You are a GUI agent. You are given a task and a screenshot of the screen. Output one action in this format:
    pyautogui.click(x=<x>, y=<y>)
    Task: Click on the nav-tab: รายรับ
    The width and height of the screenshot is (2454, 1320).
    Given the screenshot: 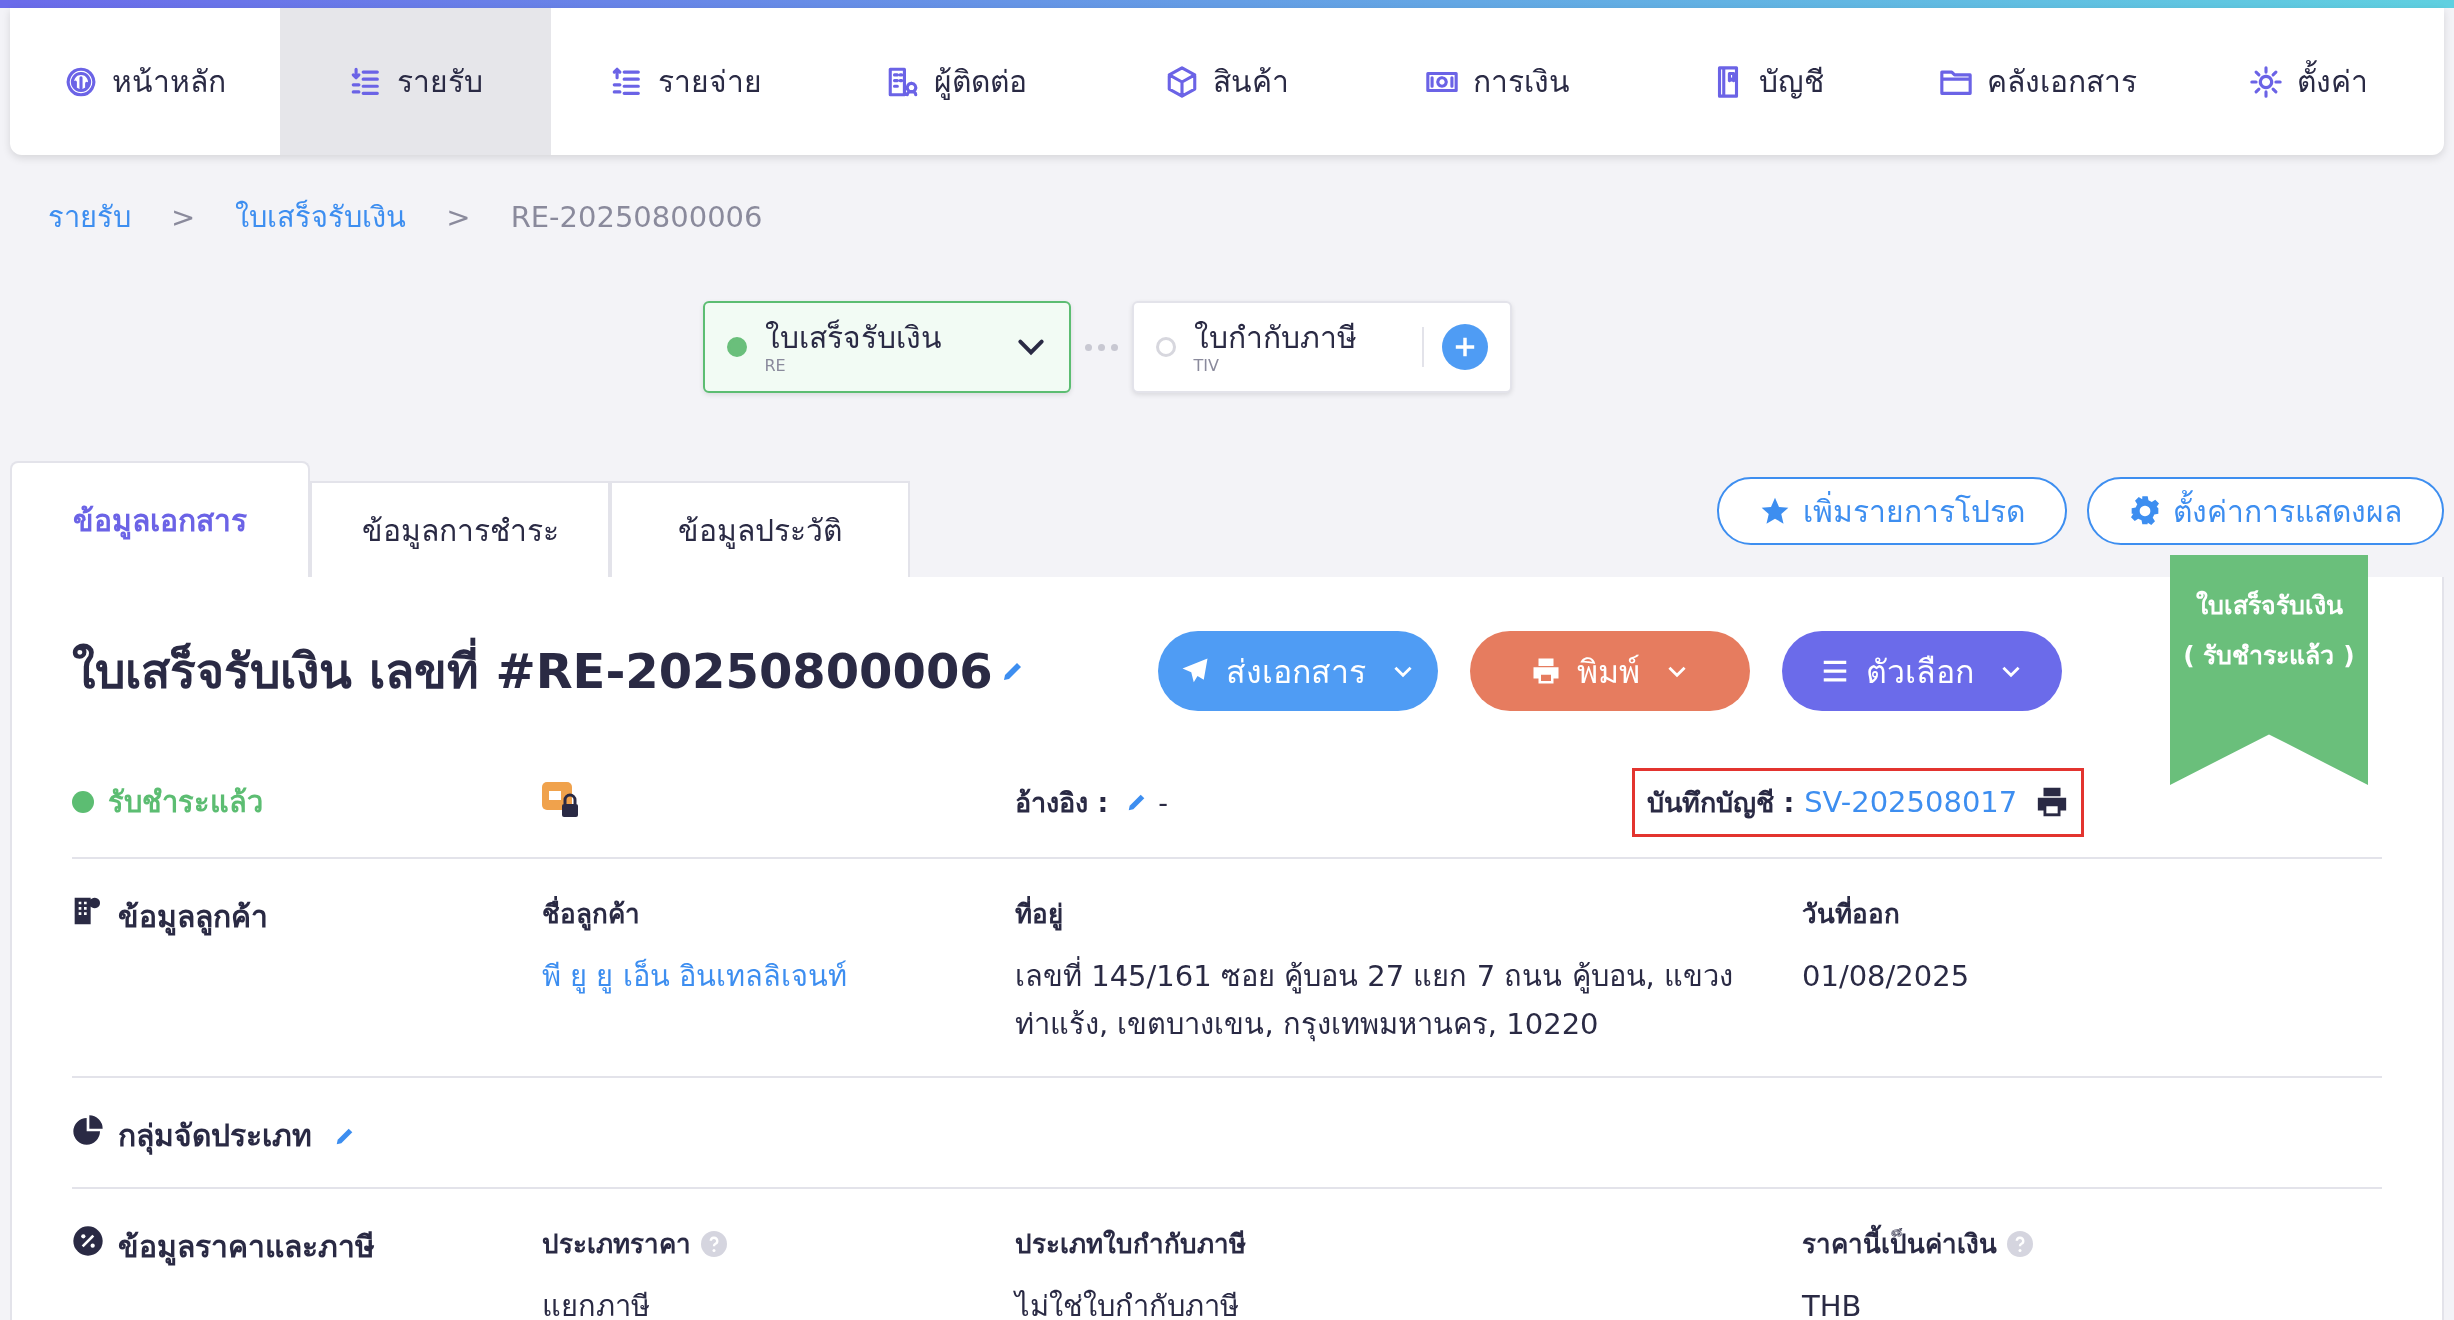 What is the action you would take?
    pyautogui.click(x=415, y=81)
    